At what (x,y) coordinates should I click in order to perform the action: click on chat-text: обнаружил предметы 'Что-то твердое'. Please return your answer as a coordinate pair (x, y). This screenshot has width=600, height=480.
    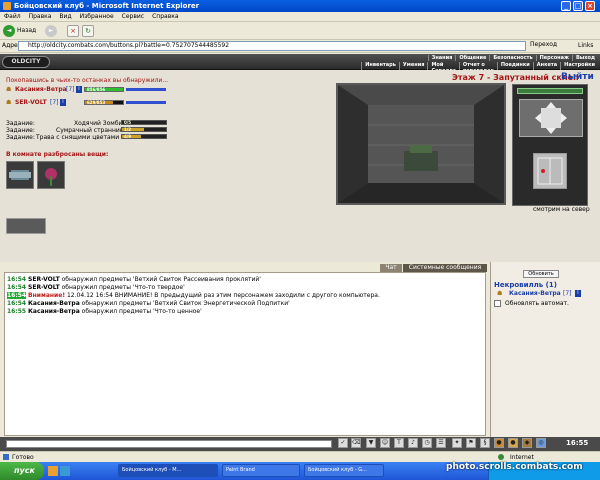
    Looking at the image, I should click on (123, 287).